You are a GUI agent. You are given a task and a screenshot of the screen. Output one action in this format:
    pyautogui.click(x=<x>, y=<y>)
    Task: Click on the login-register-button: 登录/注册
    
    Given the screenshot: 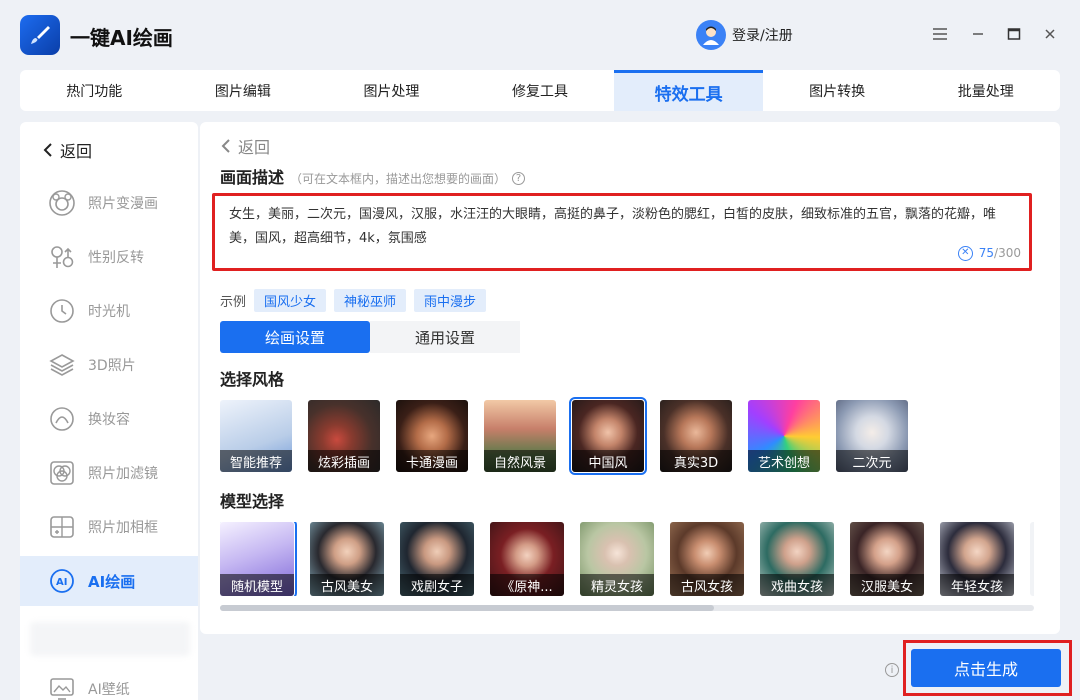 What is the action you would take?
    pyautogui.click(x=744, y=35)
    